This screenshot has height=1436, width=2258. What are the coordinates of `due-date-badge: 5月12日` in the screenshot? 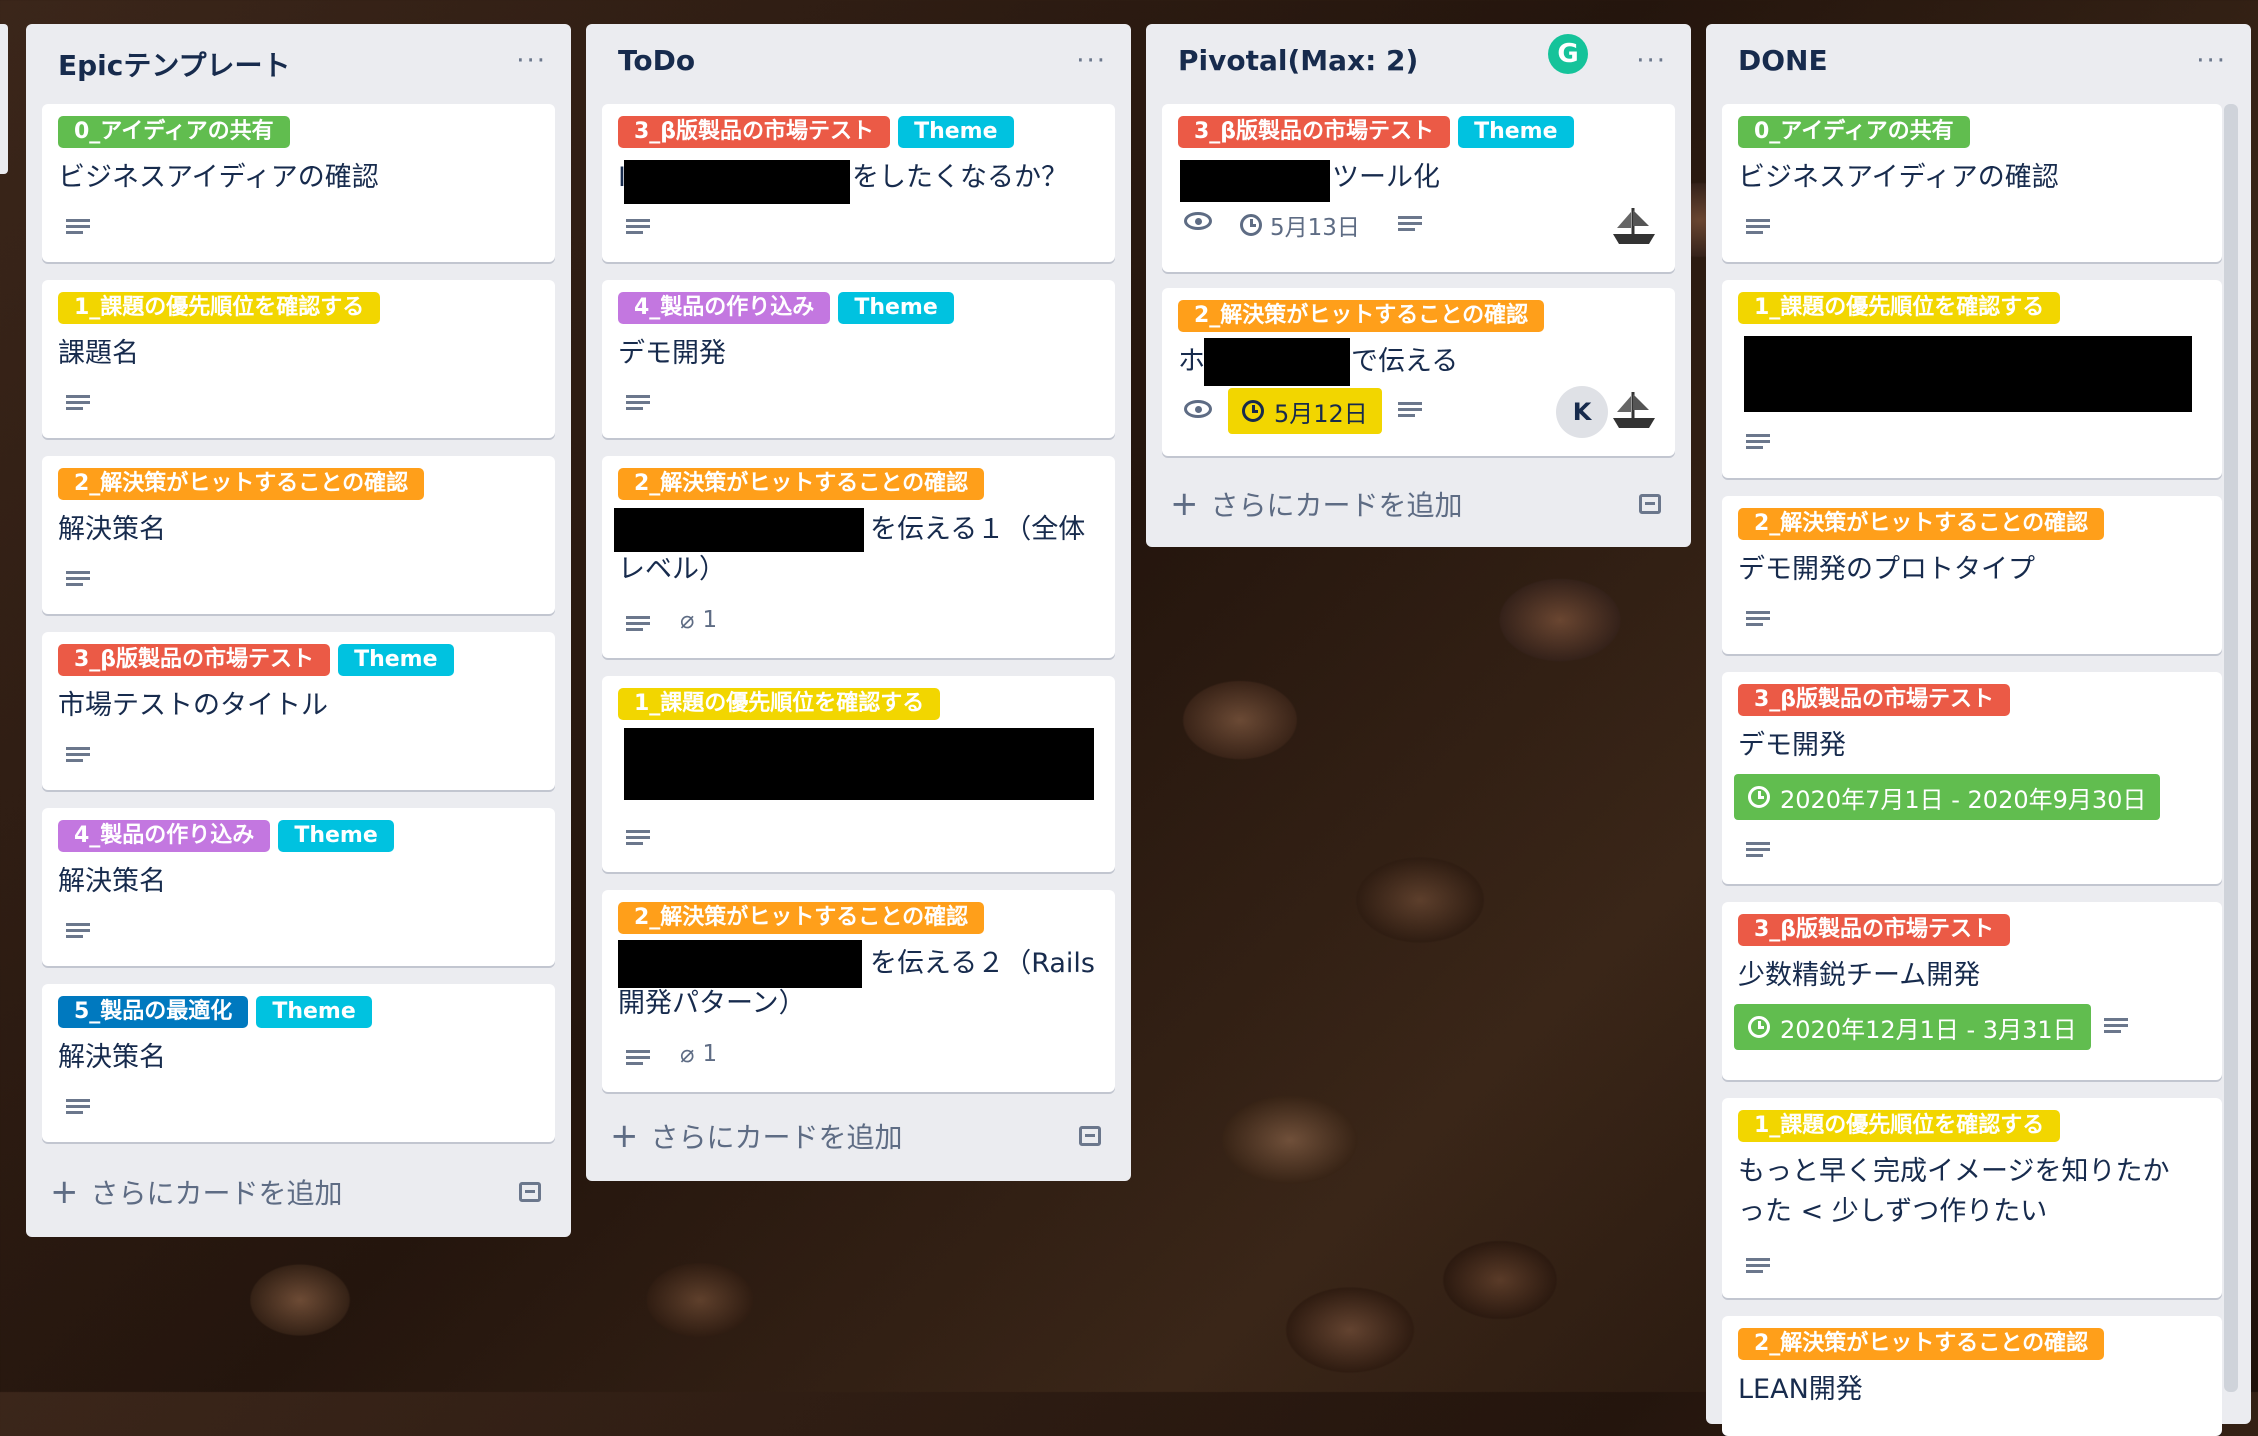 It's located at (1305, 411).